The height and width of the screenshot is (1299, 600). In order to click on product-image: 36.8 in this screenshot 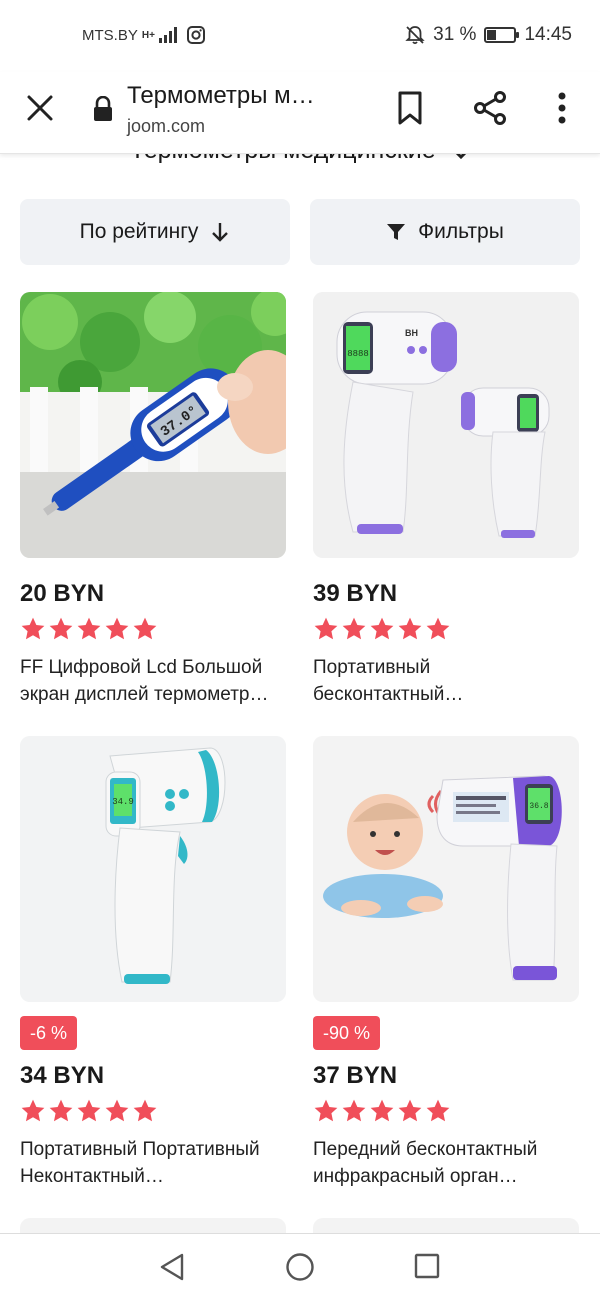, I will do `click(446, 869)`.